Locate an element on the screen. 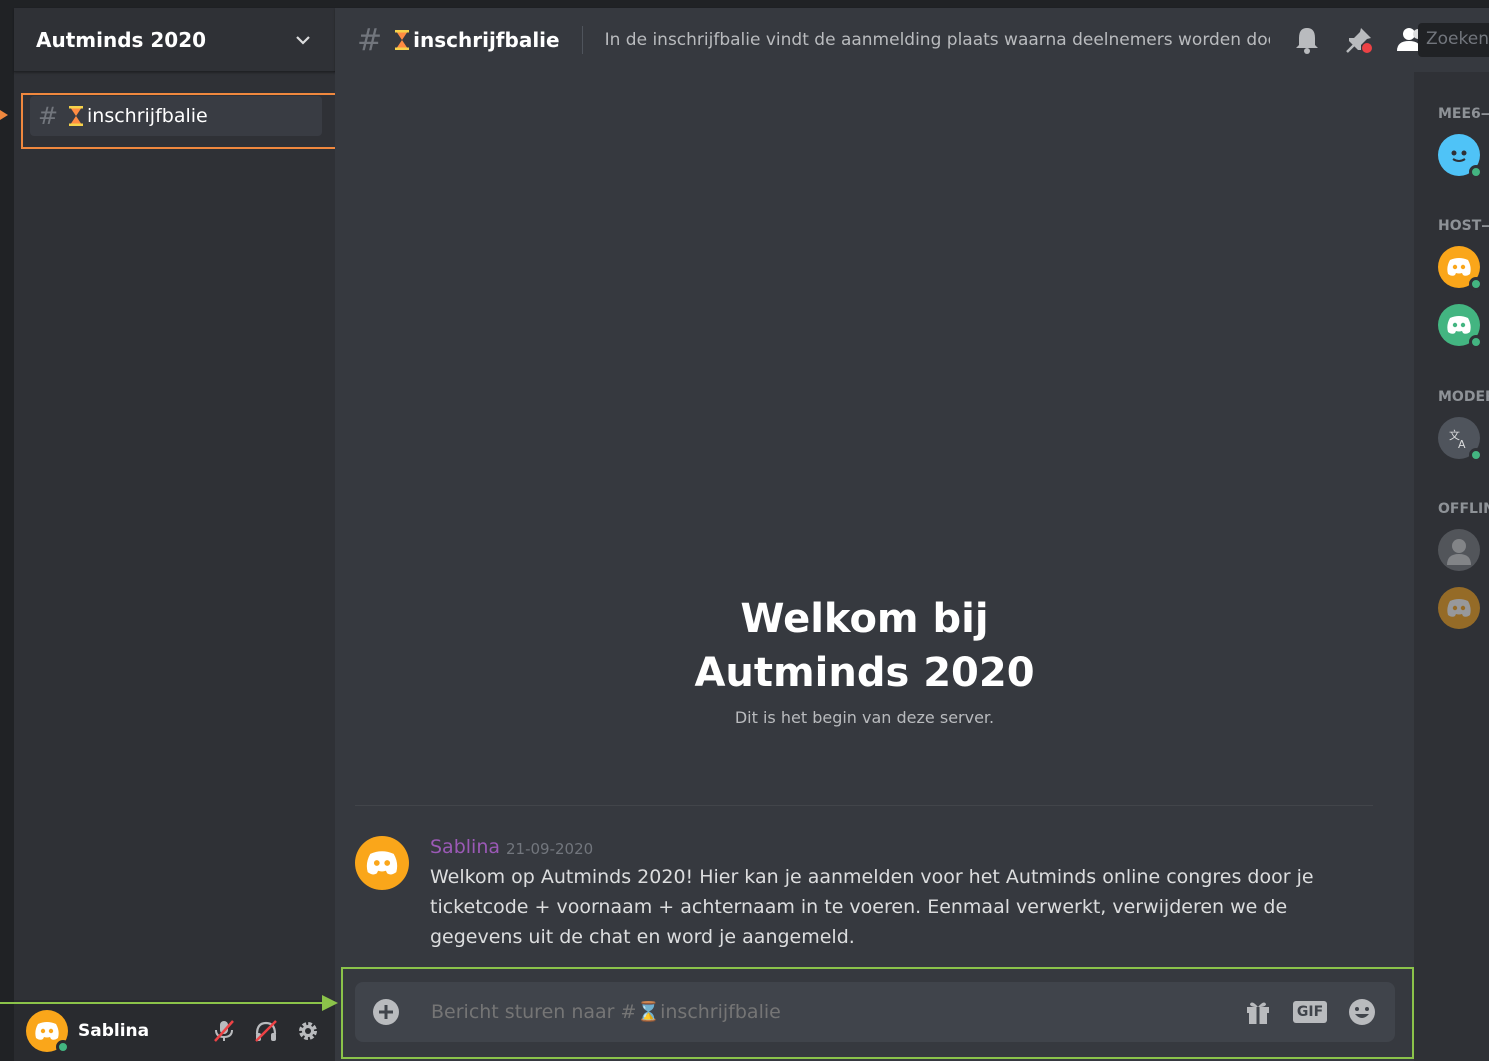 The height and width of the screenshot is (1061, 1489). hash-icon: # is located at coordinates (370, 40).